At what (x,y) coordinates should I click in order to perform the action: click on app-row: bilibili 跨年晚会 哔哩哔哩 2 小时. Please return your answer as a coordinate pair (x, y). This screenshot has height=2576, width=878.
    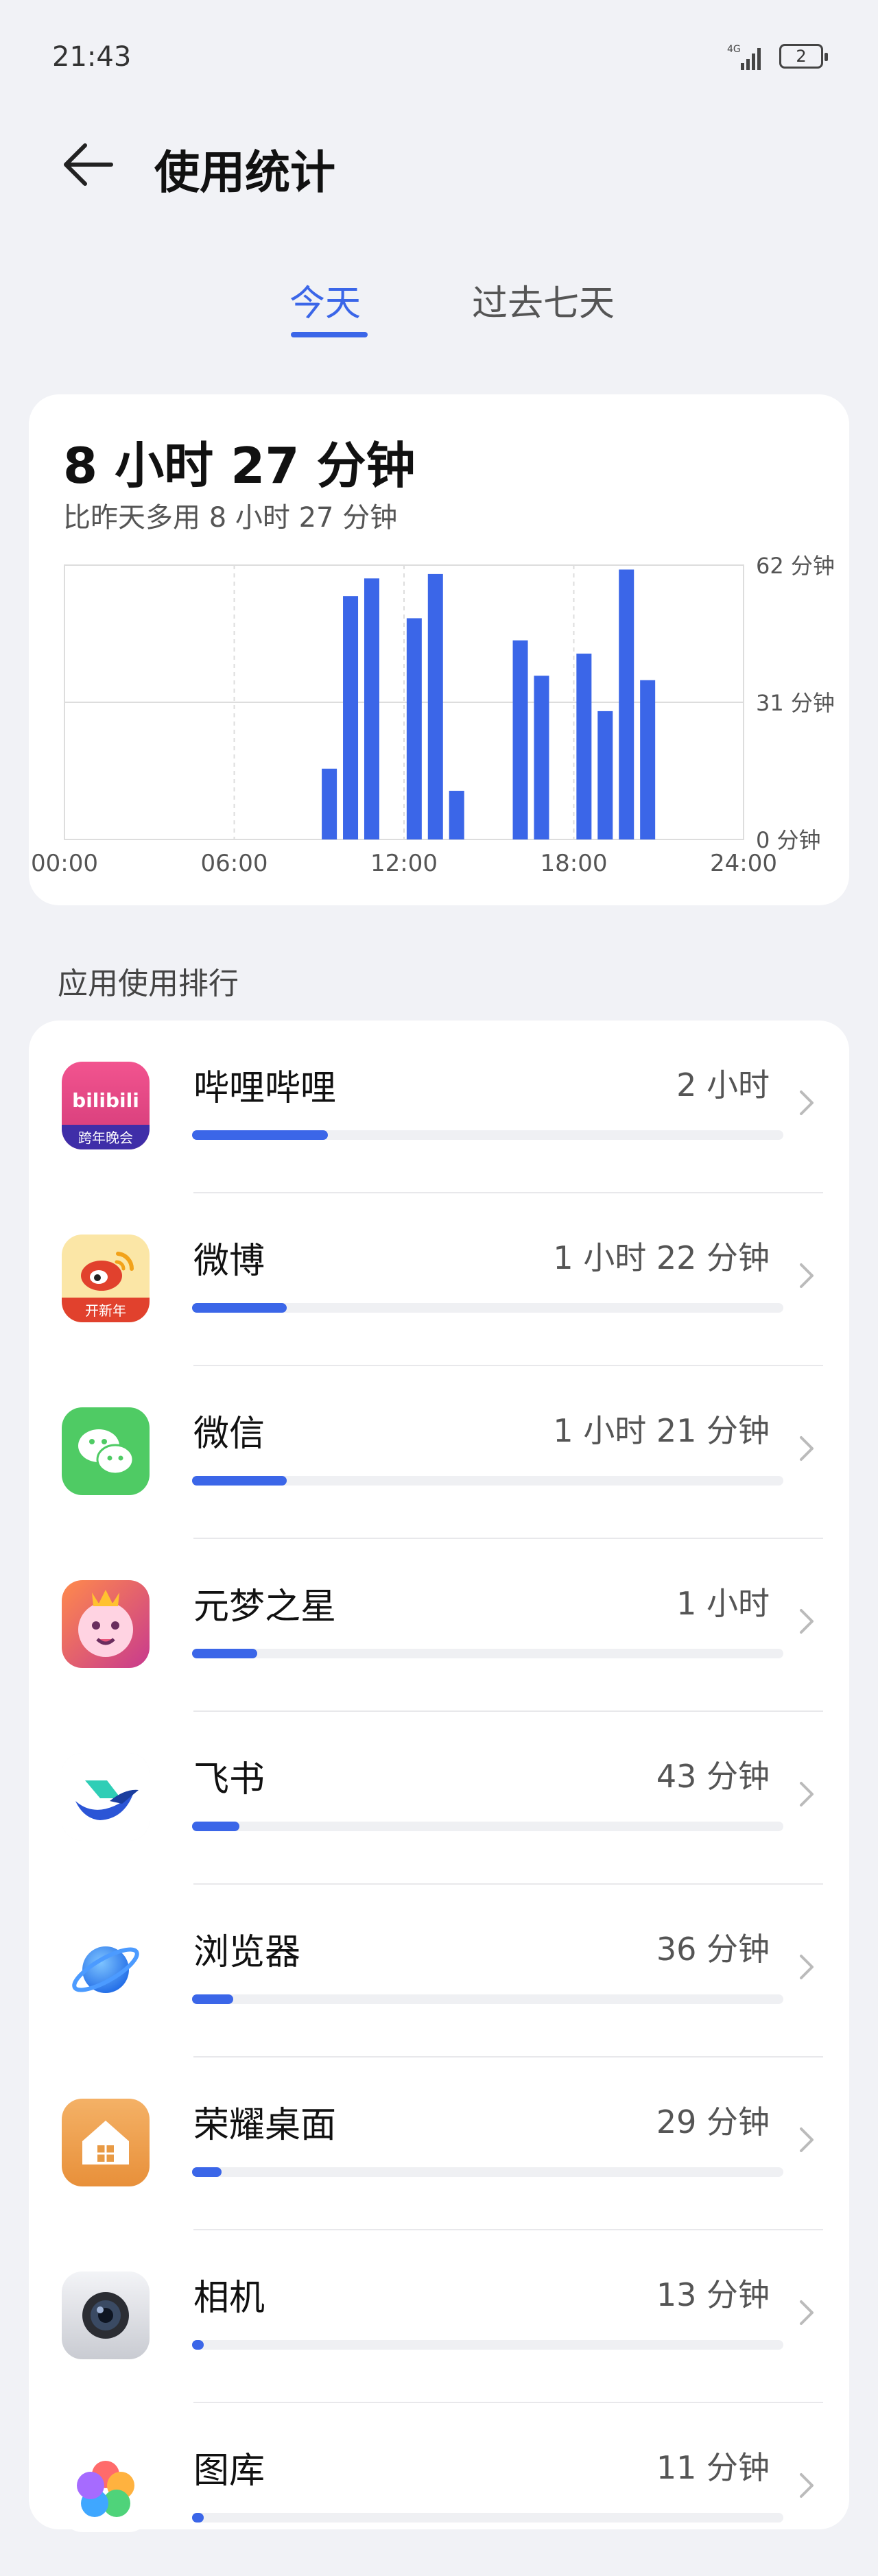
    Looking at the image, I should click on (439, 1107).